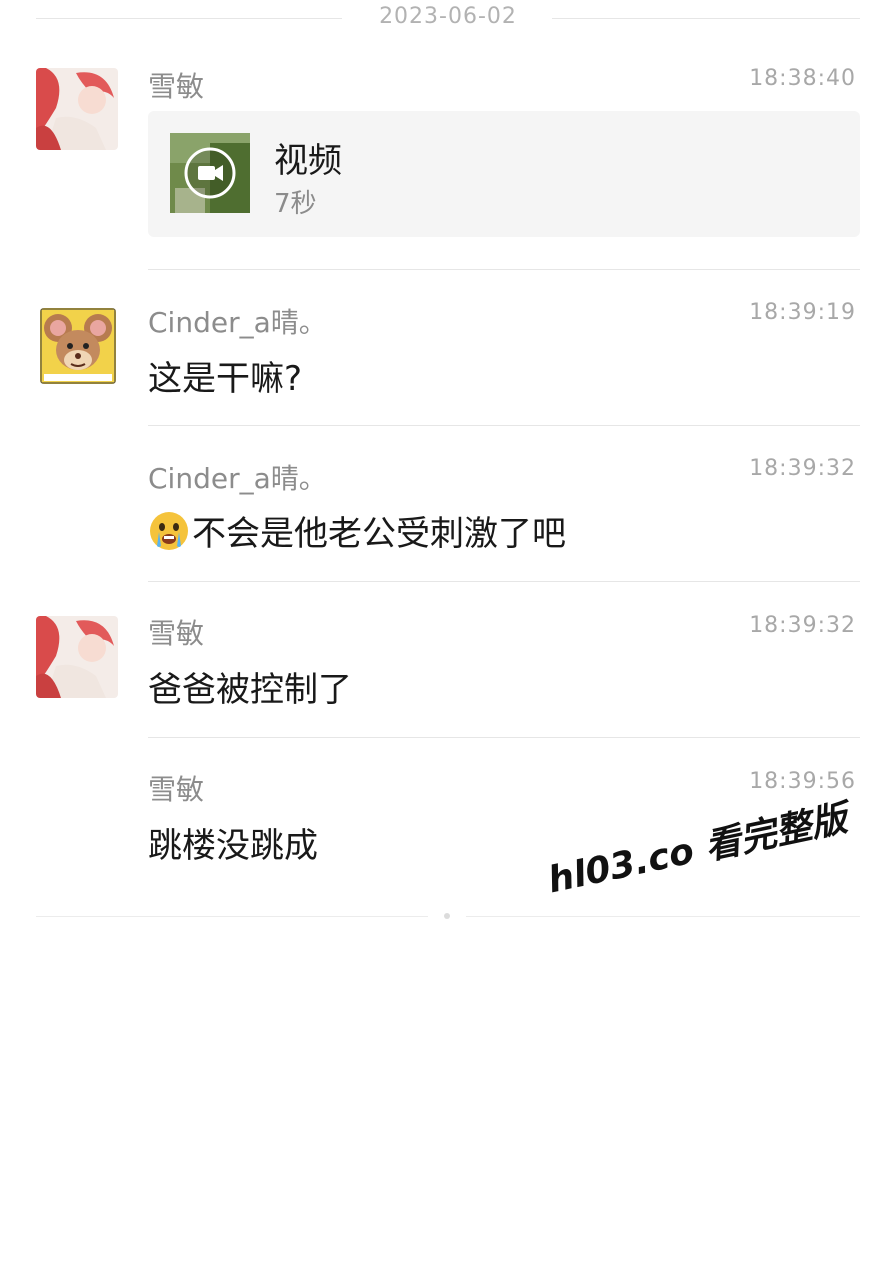 This screenshot has height=1280, width=896. I want to click on date-separator: 2023-06-02, so click(448, 19).